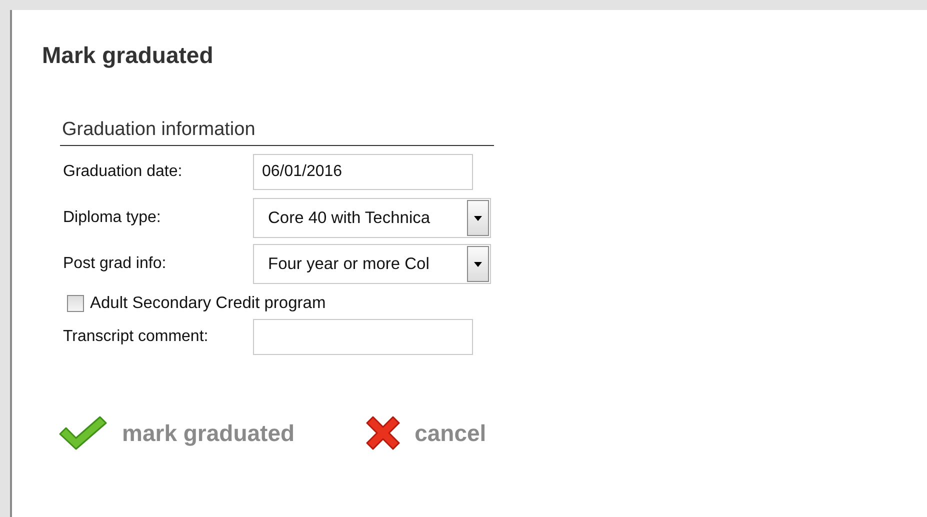 The image size is (927, 517). What do you see at coordinates (363, 172) in the screenshot?
I see `input-field: 06/01/2016` at bounding box center [363, 172].